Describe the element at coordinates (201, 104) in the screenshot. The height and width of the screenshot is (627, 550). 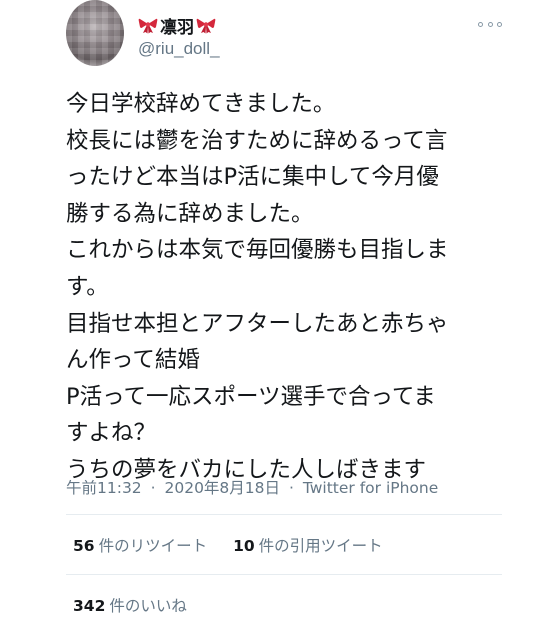
I see `tweet-line: 今日学校辞めてきました。` at that location.